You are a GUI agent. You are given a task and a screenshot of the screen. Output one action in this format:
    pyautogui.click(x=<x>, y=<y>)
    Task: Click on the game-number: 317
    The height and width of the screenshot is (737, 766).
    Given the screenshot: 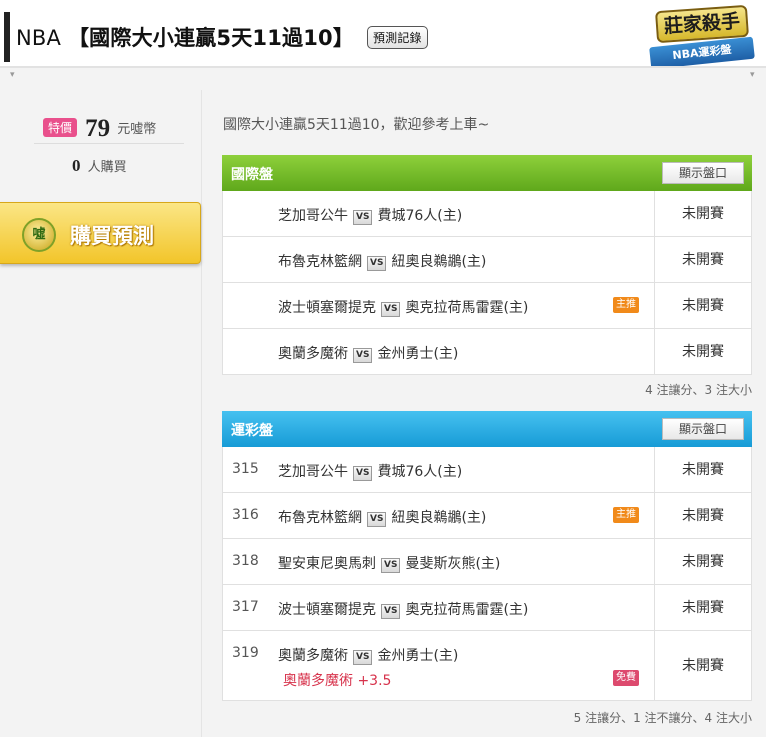 What is the action you would take?
    pyautogui.click(x=245, y=607)
    